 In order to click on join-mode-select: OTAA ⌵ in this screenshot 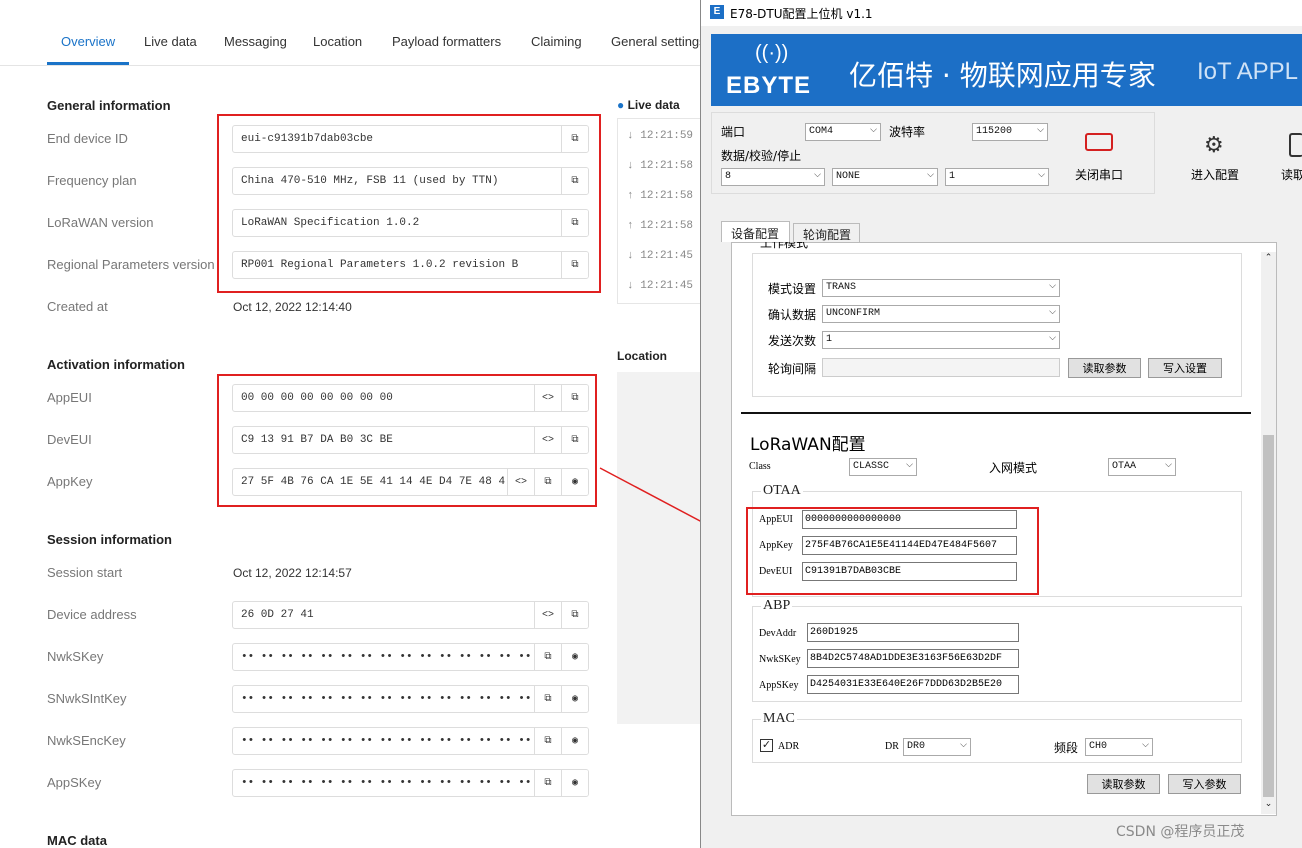, I will do `click(1142, 467)`.